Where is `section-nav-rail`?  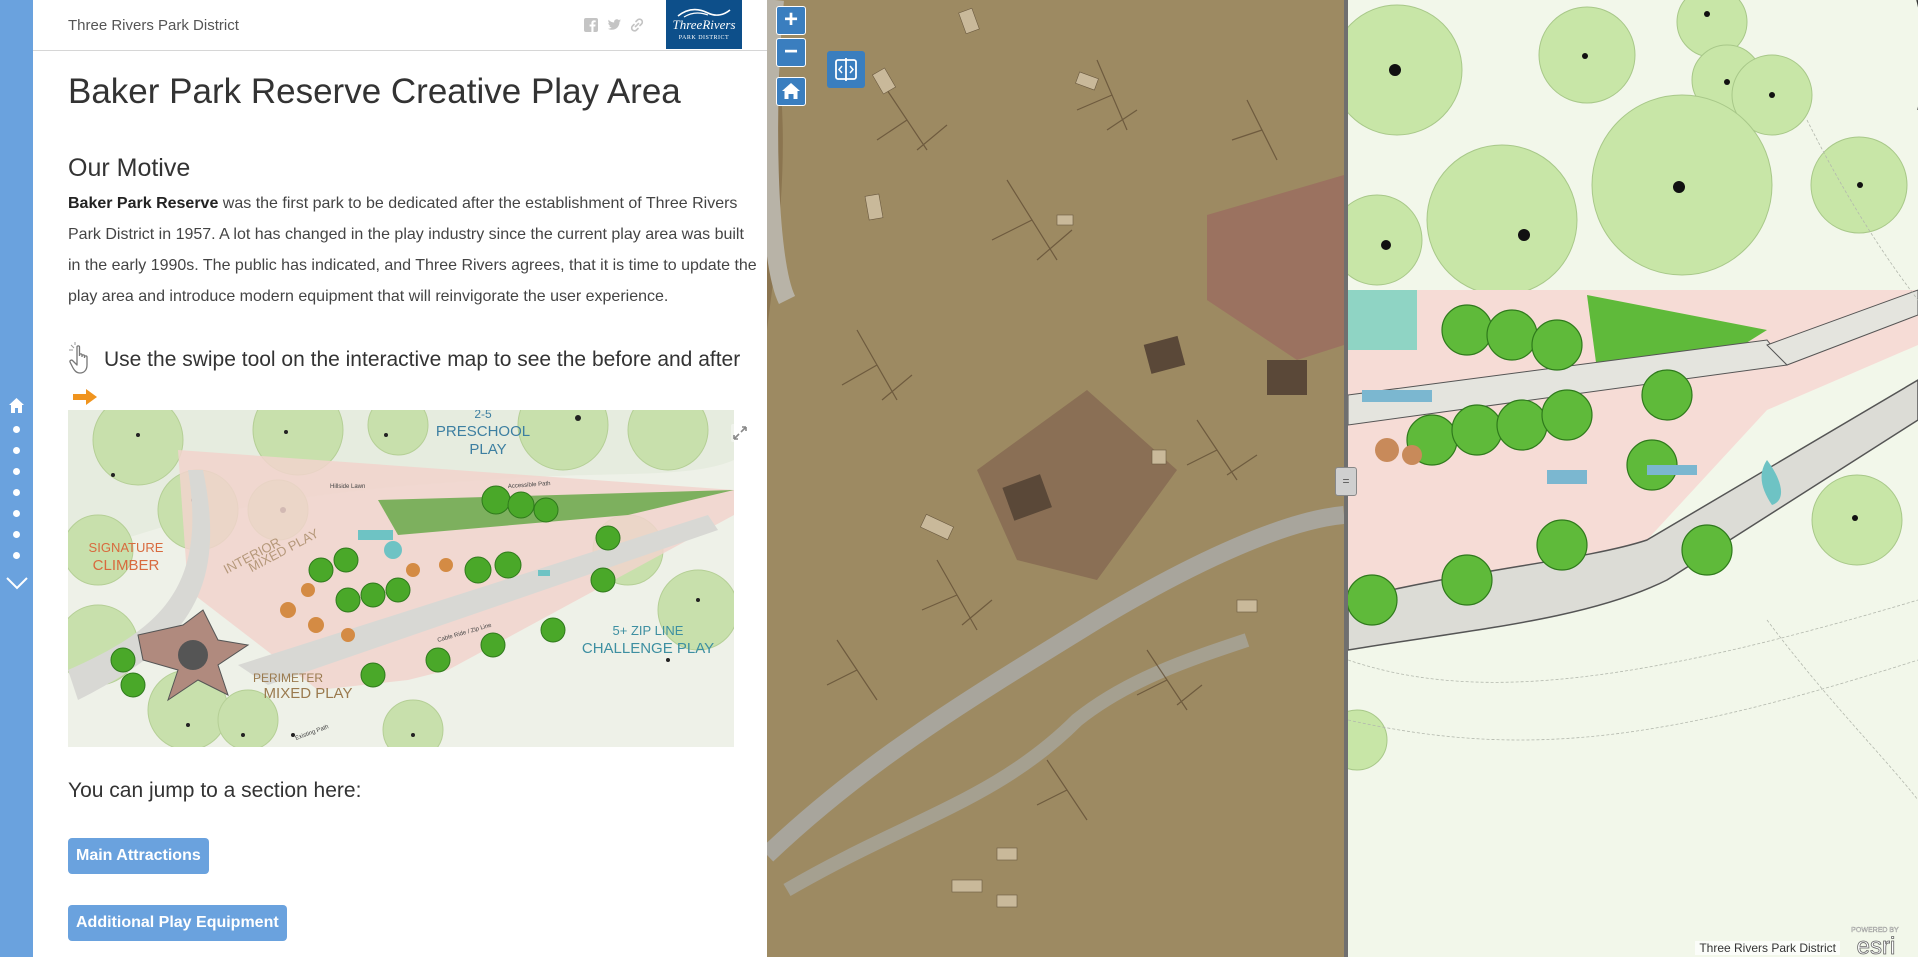 section-nav-rail is located at coordinates (16, 478).